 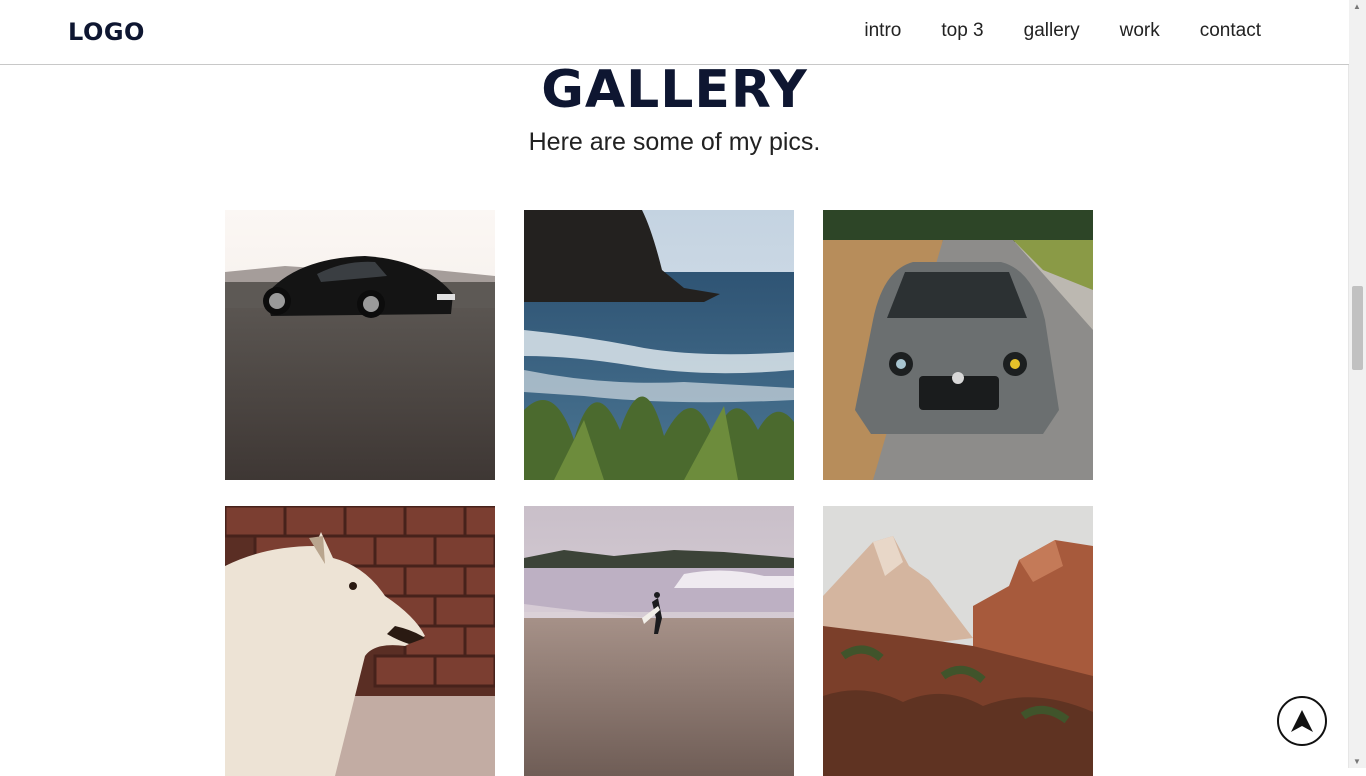 What do you see at coordinates (1052, 31) in the screenshot?
I see `nav-link-gallery: gallery` at bounding box center [1052, 31].